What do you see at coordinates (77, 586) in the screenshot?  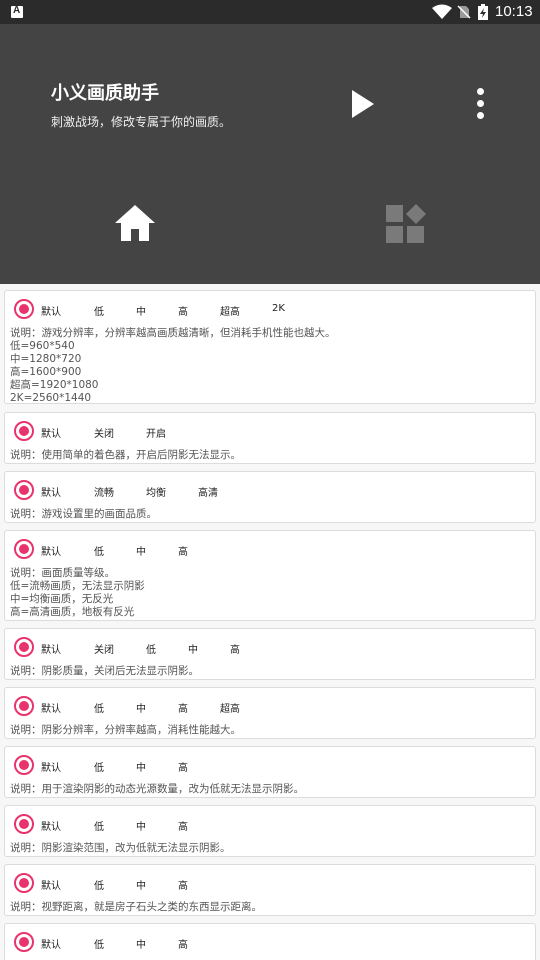 I see `setting-description-line: 低=流畅画质，无法显示阴影` at bounding box center [77, 586].